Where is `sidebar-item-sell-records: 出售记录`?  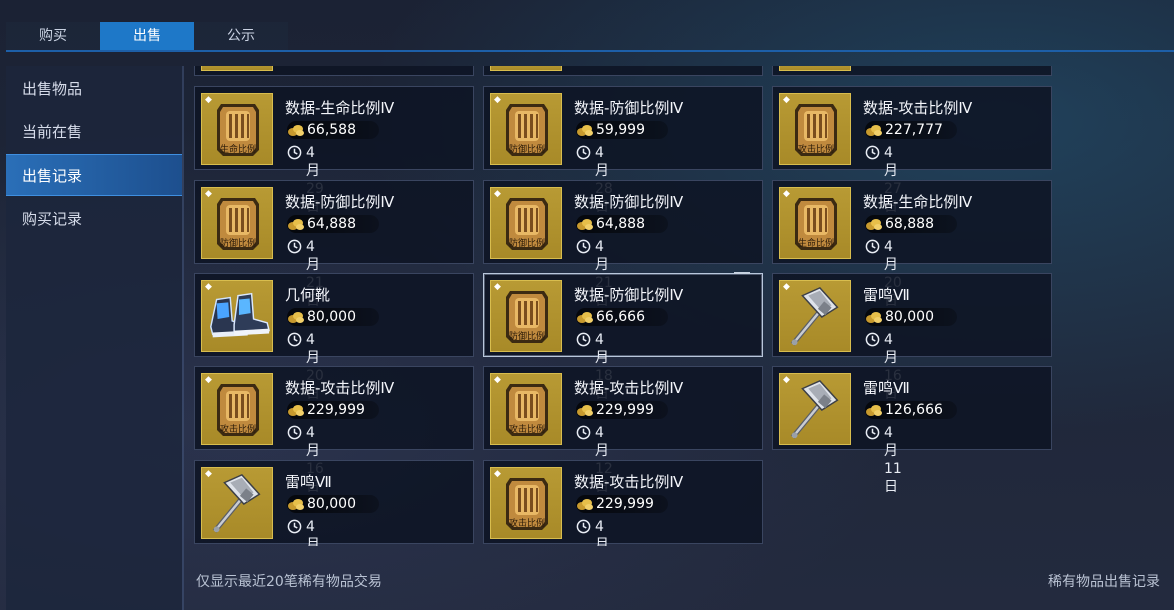 sidebar-item-sell-records: 出售记录 is located at coordinates (94, 175).